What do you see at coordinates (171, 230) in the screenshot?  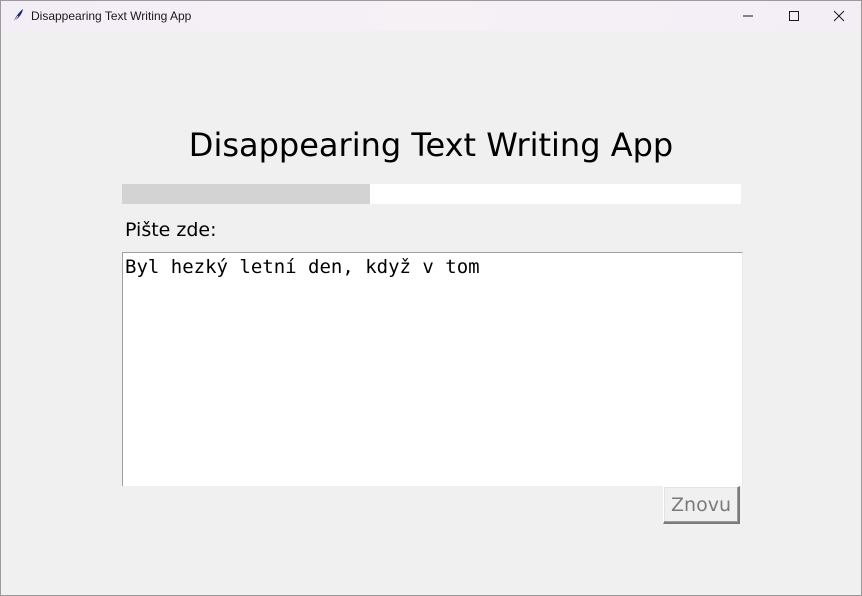 I see `prompt-label: Pište zde:` at bounding box center [171, 230].